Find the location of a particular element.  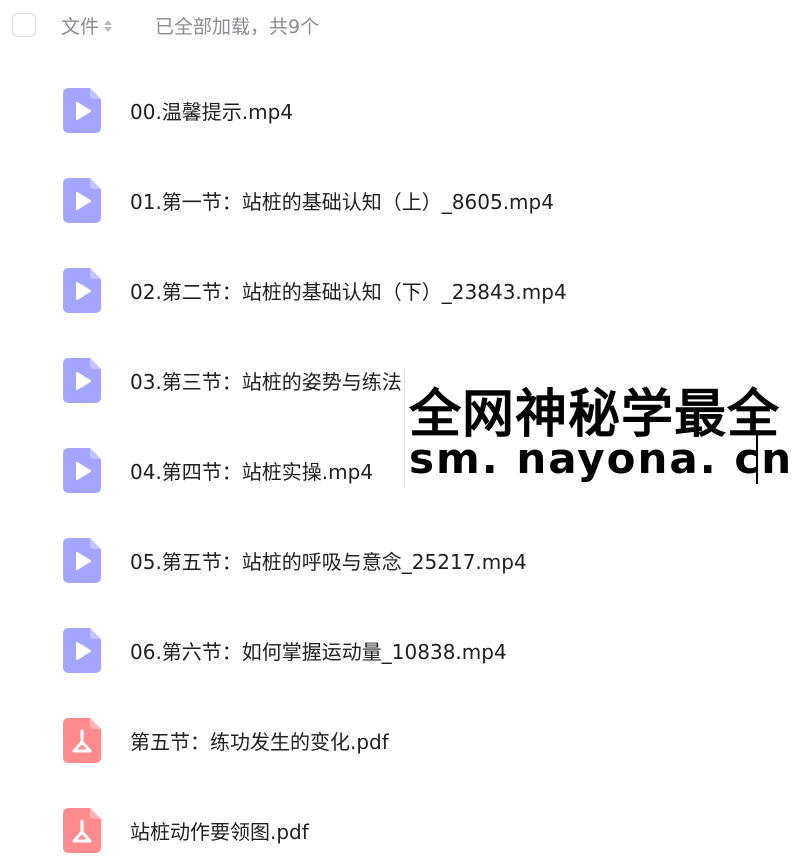

load-status-text: 已全部加载，共9个 is located at coordinates (237, 27).